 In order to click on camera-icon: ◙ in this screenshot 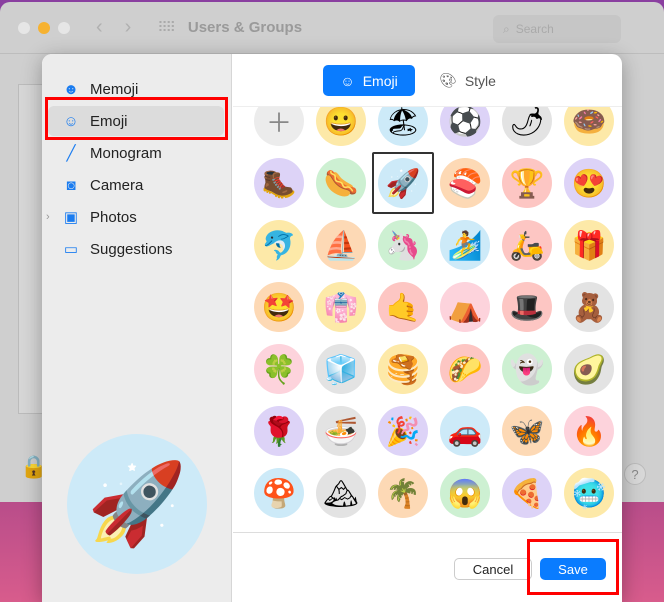, I will do `click(71, 185)`.